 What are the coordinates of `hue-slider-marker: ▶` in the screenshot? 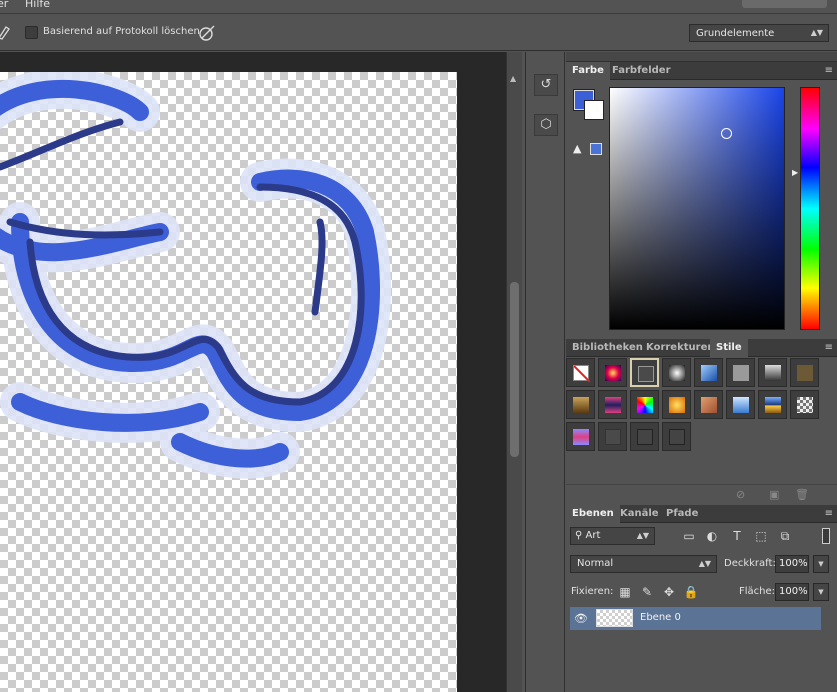 It's located at (795, 172).